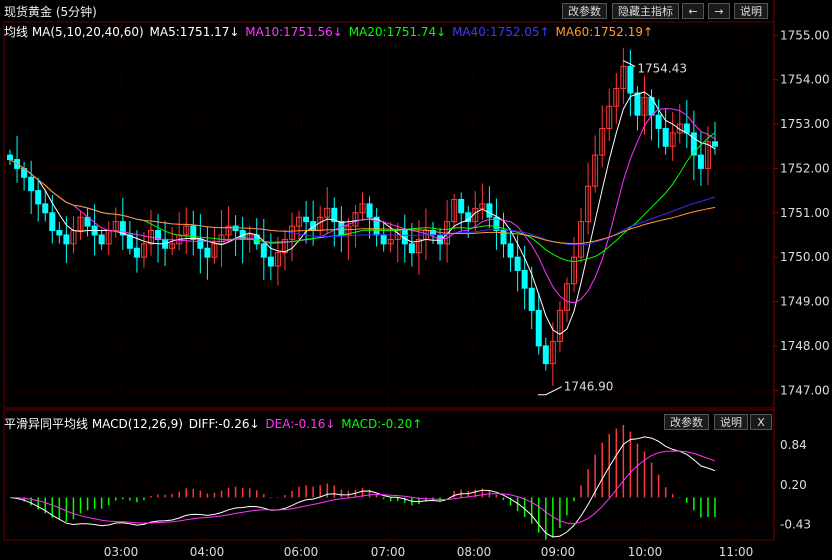  I want to click on x-tick-label: 04:00, so click(207, 552).